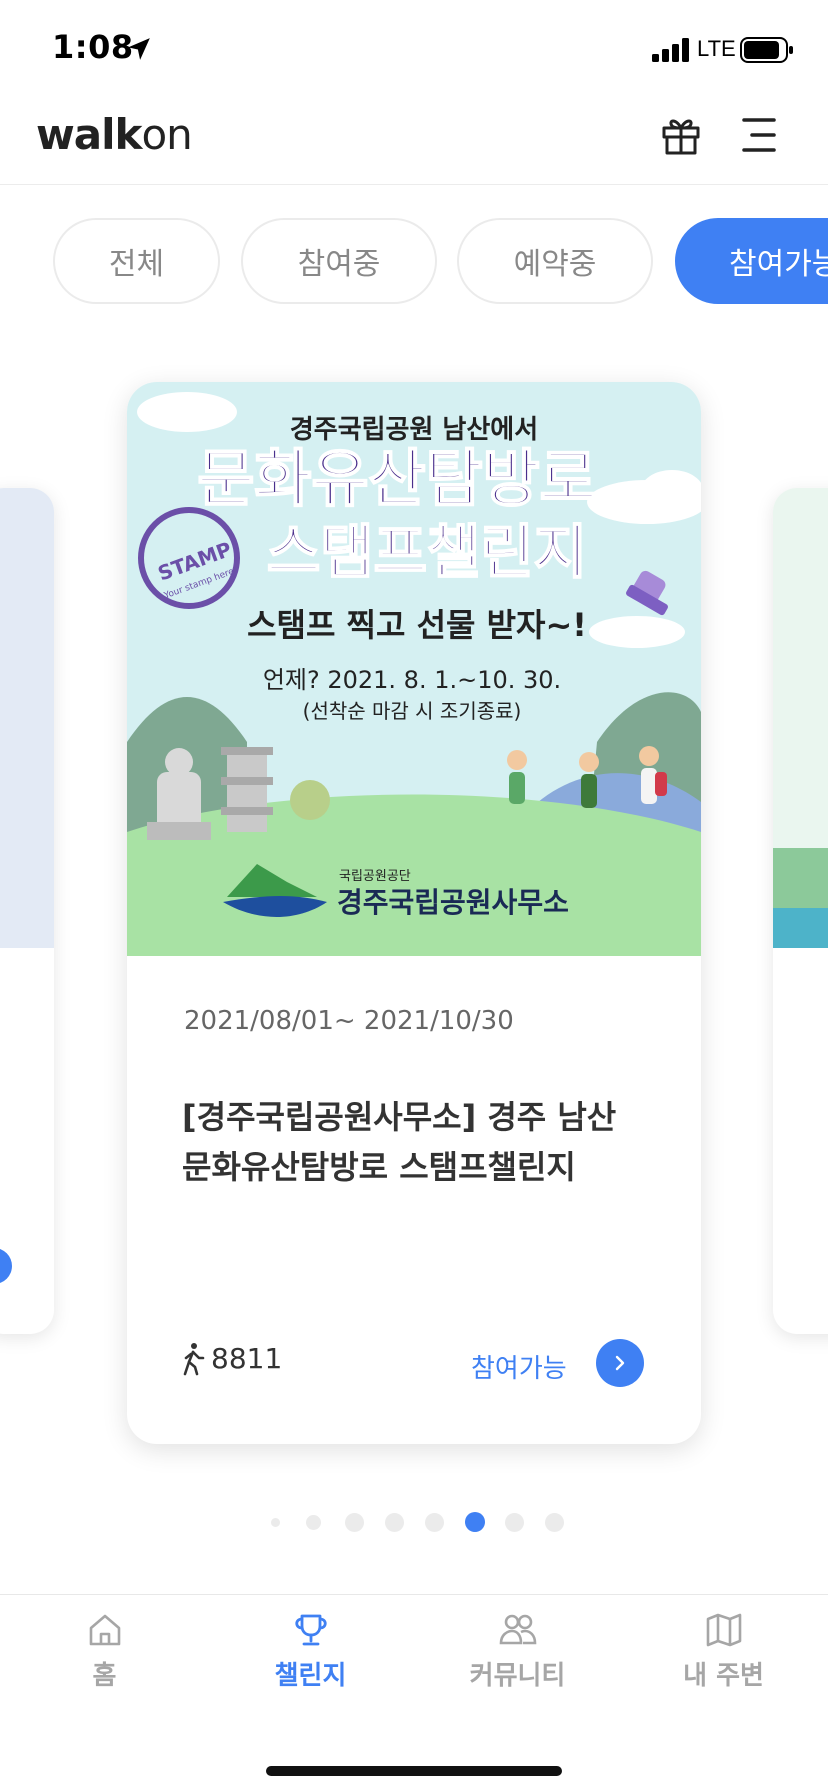  Describe the element at coordinates (800, 718) in the screenshot. I see `next-card-banner` at that location.